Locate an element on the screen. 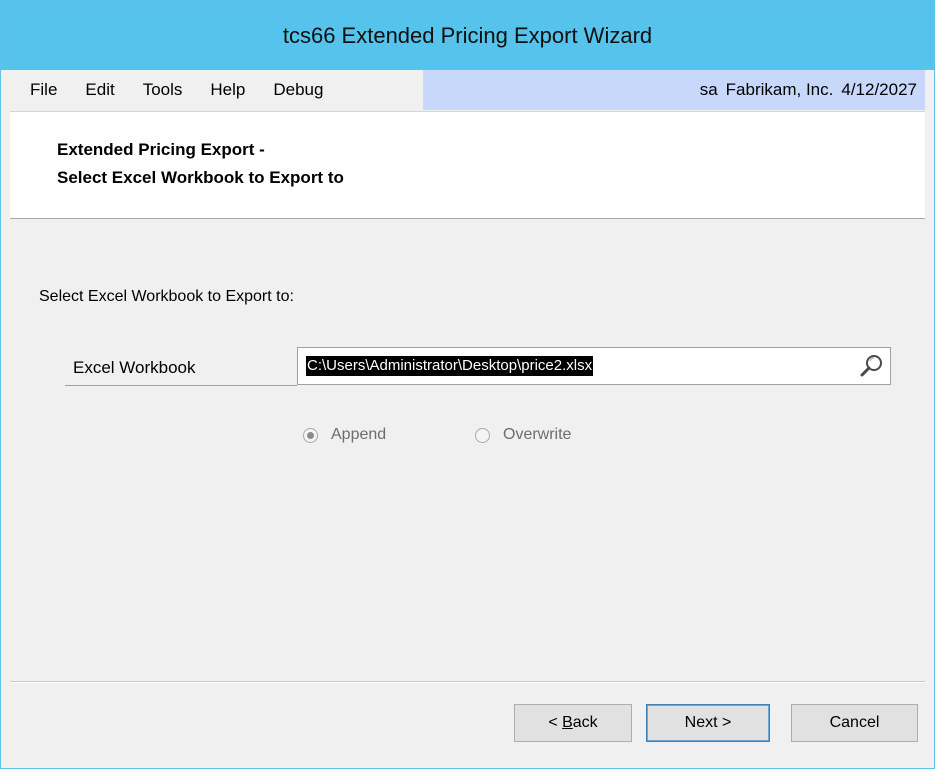 The width and height of the screenshot is (935, 769). status-area: sa Fabrikam, Inc. 4/12/2027 is located at coordinates (674, 90).